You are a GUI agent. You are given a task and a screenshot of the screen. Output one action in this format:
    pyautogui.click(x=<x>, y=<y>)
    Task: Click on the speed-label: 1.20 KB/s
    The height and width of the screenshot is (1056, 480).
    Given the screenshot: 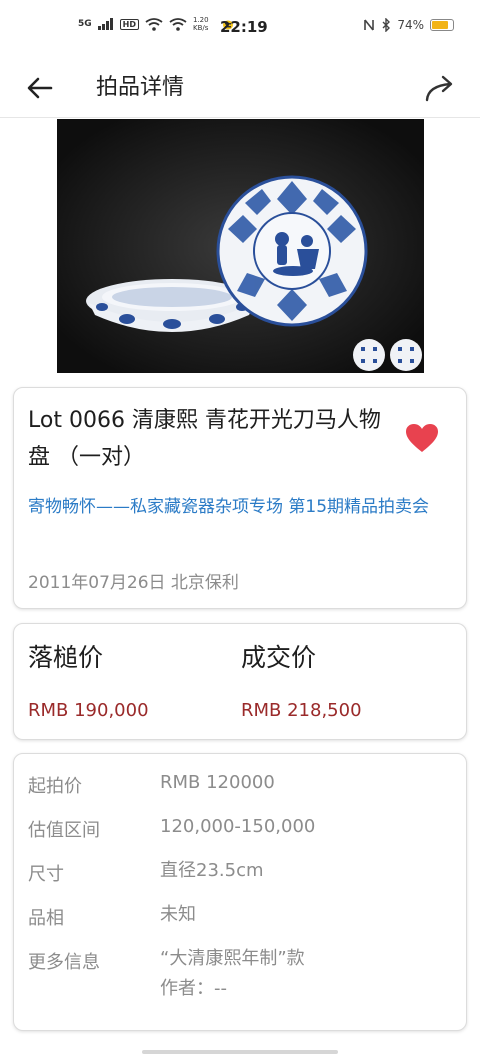 What is the action you would take?
    pyautogui.click(x=201, y=24)
    